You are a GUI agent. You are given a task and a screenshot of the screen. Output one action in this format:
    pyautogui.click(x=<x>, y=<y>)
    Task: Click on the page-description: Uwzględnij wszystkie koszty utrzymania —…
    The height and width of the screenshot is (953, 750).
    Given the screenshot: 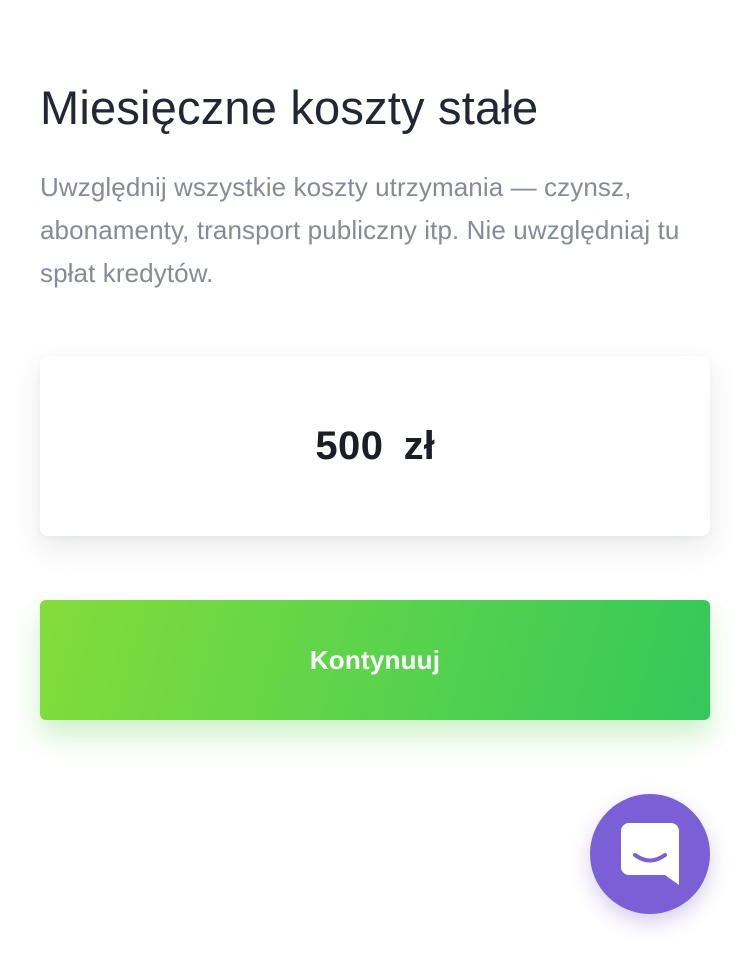 What is the action you would take?
    pyautogui.click(x=360, y=230)
    